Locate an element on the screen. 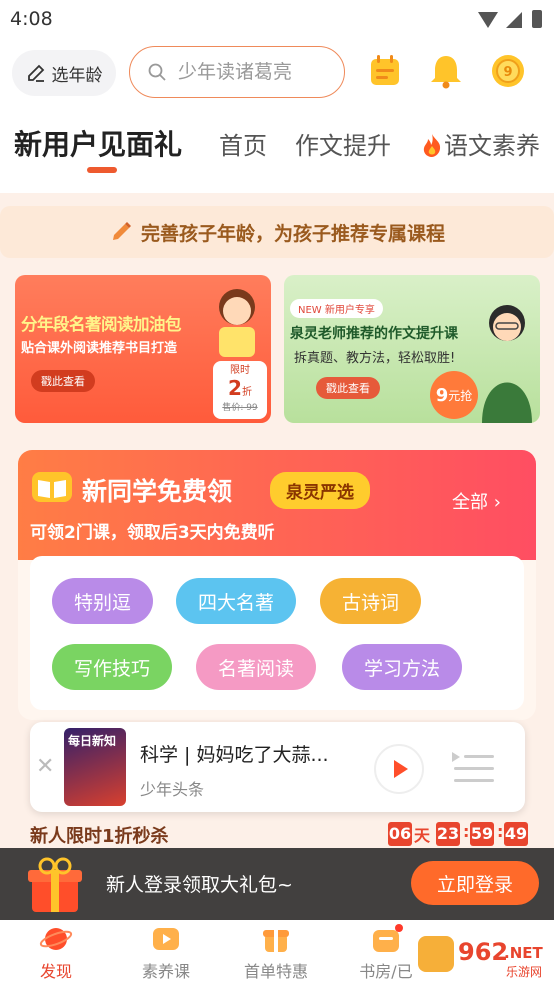 This screenshot has width=554, height=984. chip-writing-skills: 写作技巧 is located at coordinates (112, 667).